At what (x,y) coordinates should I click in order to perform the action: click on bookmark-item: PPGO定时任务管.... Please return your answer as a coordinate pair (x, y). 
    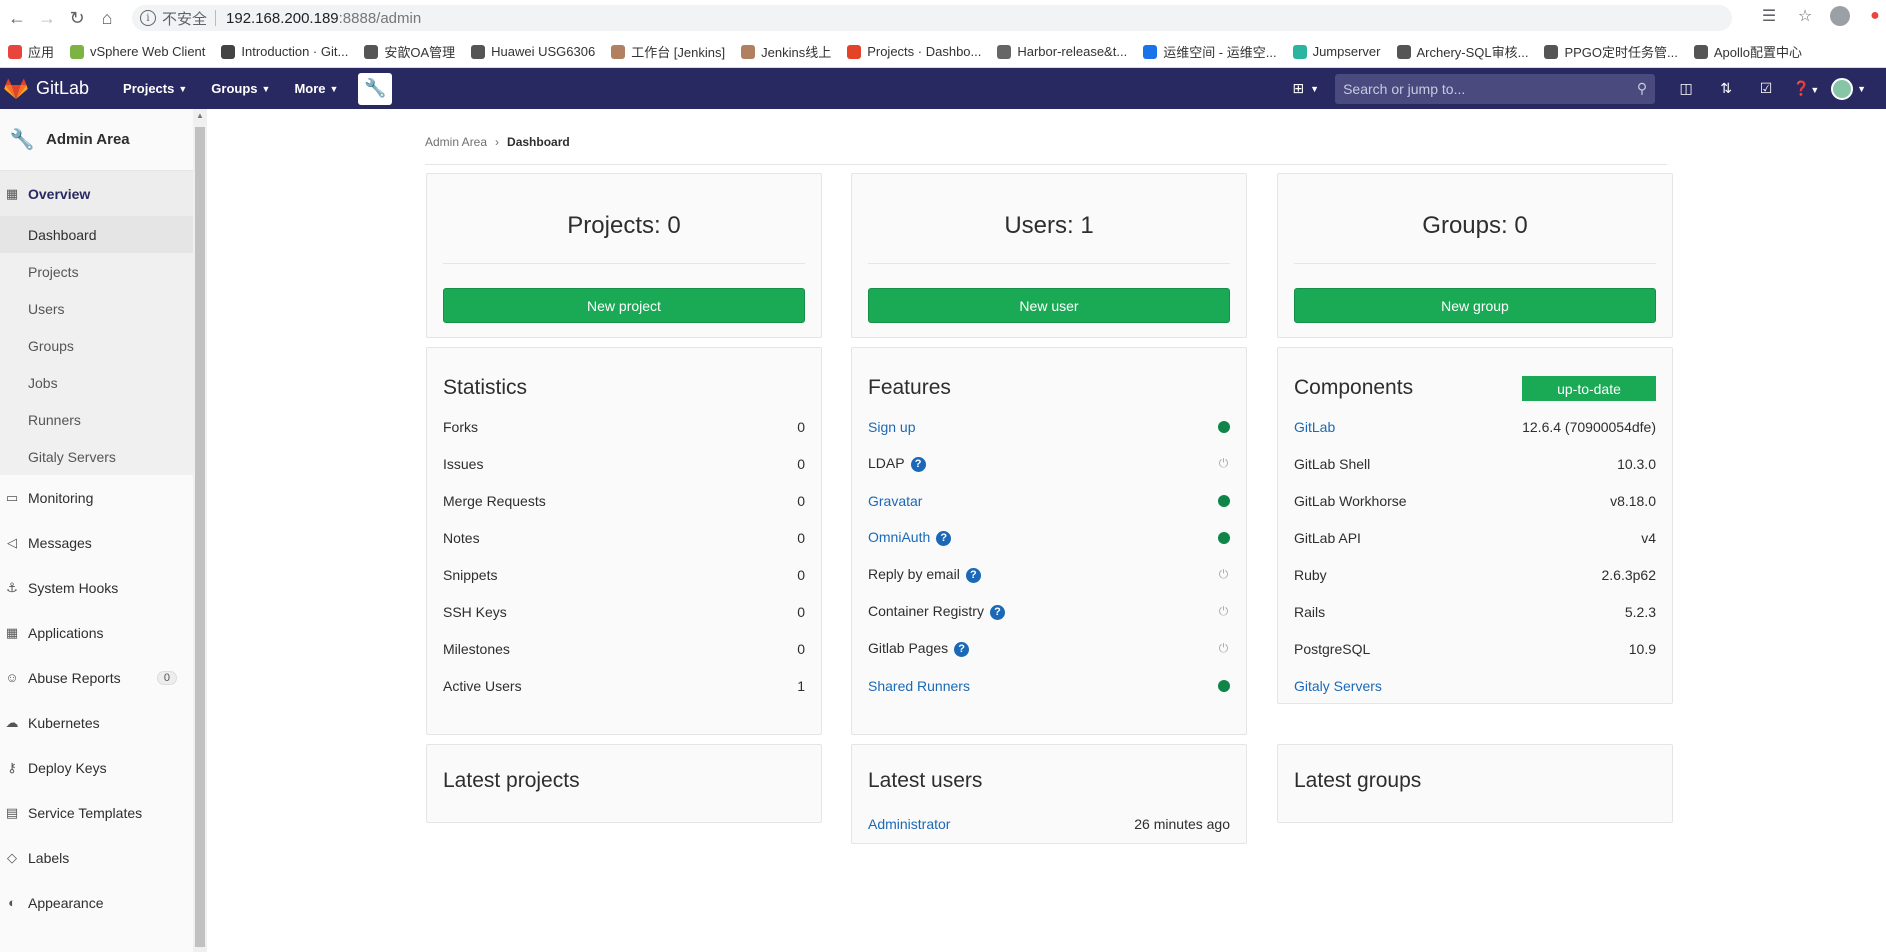
    Looking at the image, I should click on (1610, 52).